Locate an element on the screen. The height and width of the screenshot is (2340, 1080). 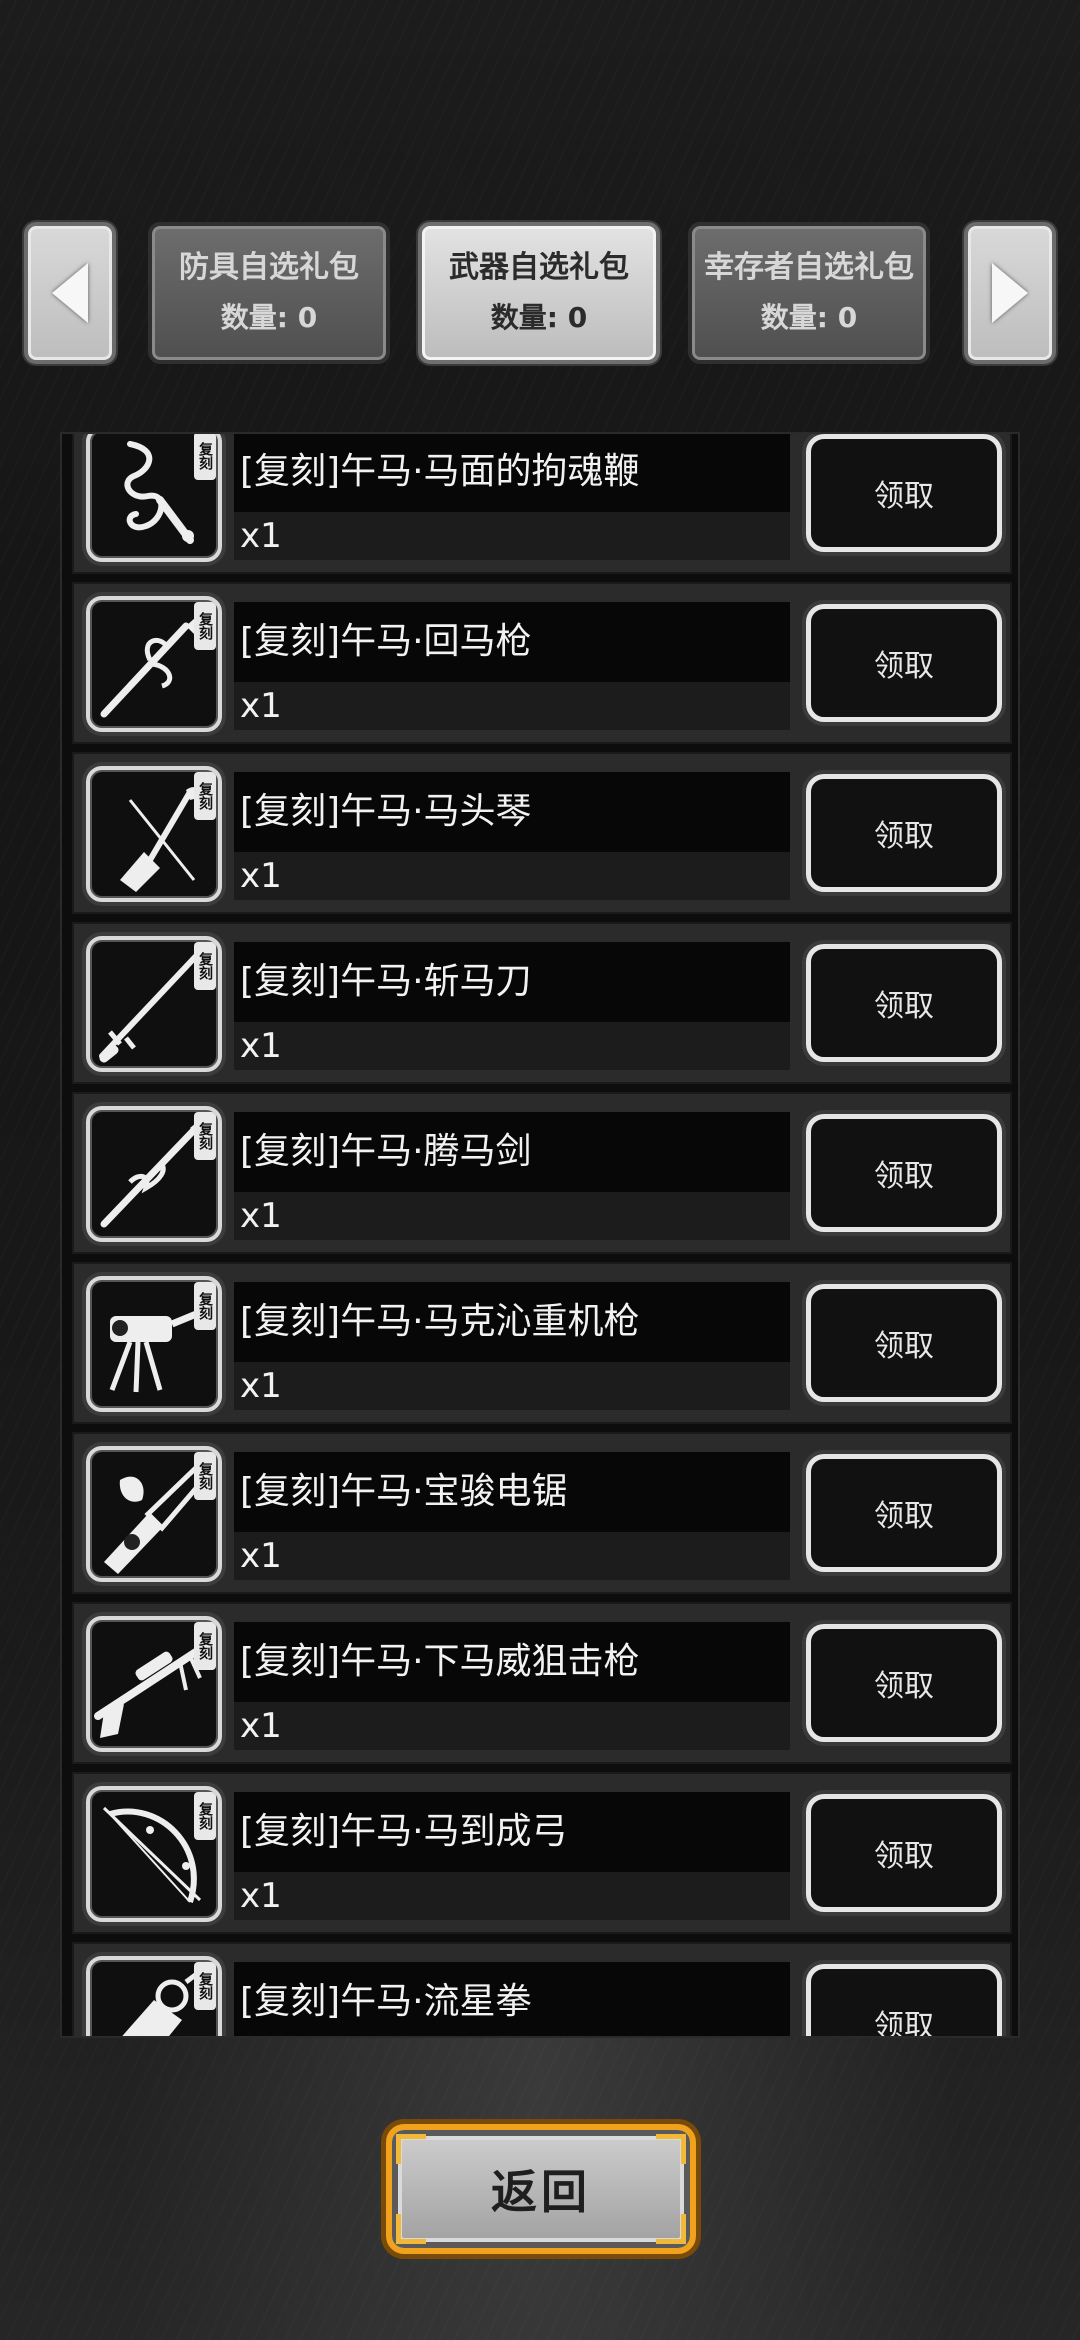
item-name: [复刻]午马·马克沁重机枪 is located at coordinates (512, 1322).